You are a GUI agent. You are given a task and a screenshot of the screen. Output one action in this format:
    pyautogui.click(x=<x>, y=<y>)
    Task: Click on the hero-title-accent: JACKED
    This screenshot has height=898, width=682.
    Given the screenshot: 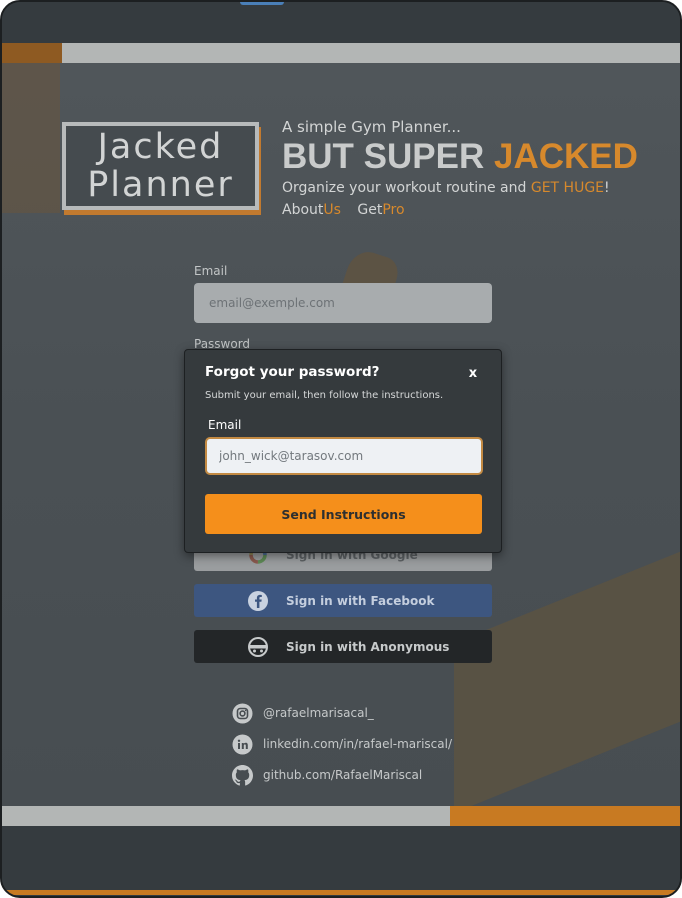 What is the action you would take?
    pyautogui.click(x=565, y=156)
    